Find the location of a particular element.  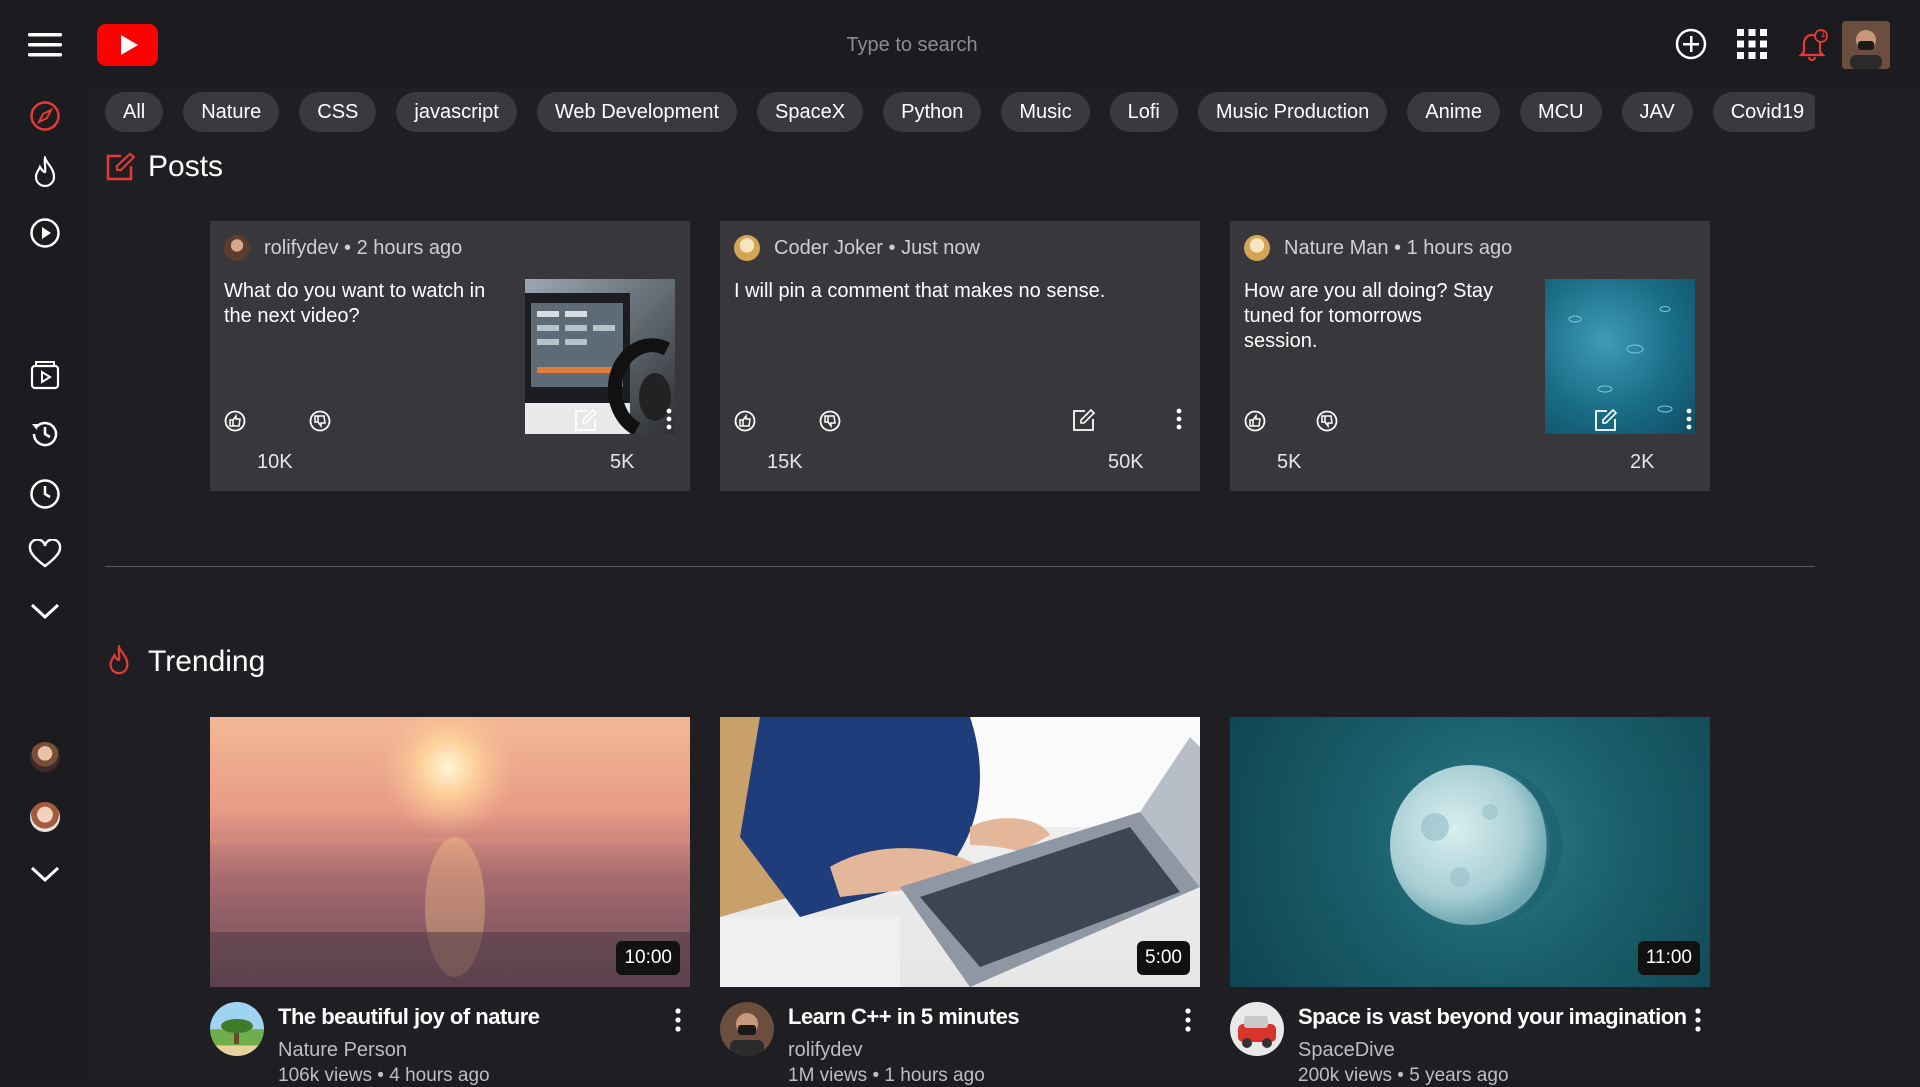

chip: Music is located at coordinates (1045, 112).